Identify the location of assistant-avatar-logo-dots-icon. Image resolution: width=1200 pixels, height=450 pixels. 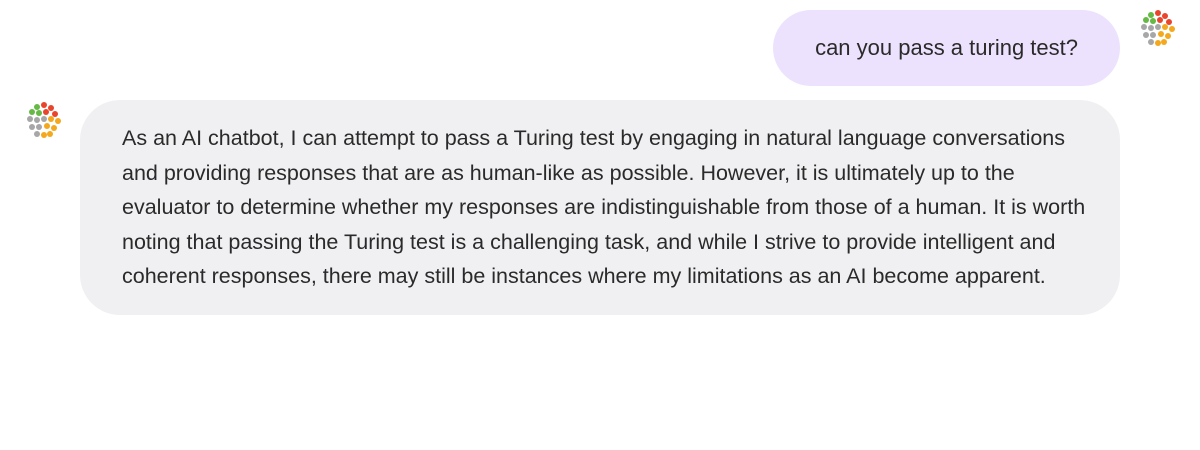
(44, 120).